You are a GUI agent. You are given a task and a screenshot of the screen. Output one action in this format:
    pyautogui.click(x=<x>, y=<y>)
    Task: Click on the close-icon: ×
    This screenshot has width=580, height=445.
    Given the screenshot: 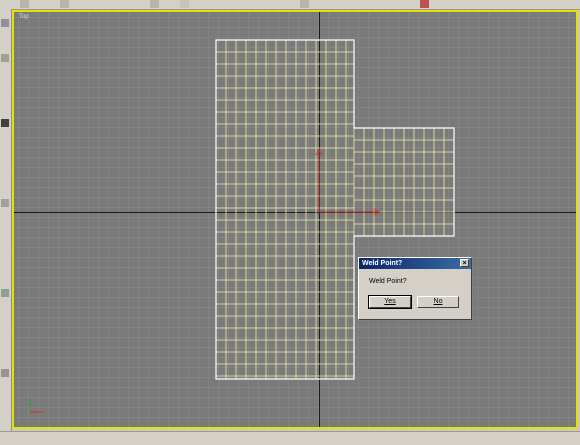 What is the action you would take?
    pyautogui.click(x=464, y=263)
    